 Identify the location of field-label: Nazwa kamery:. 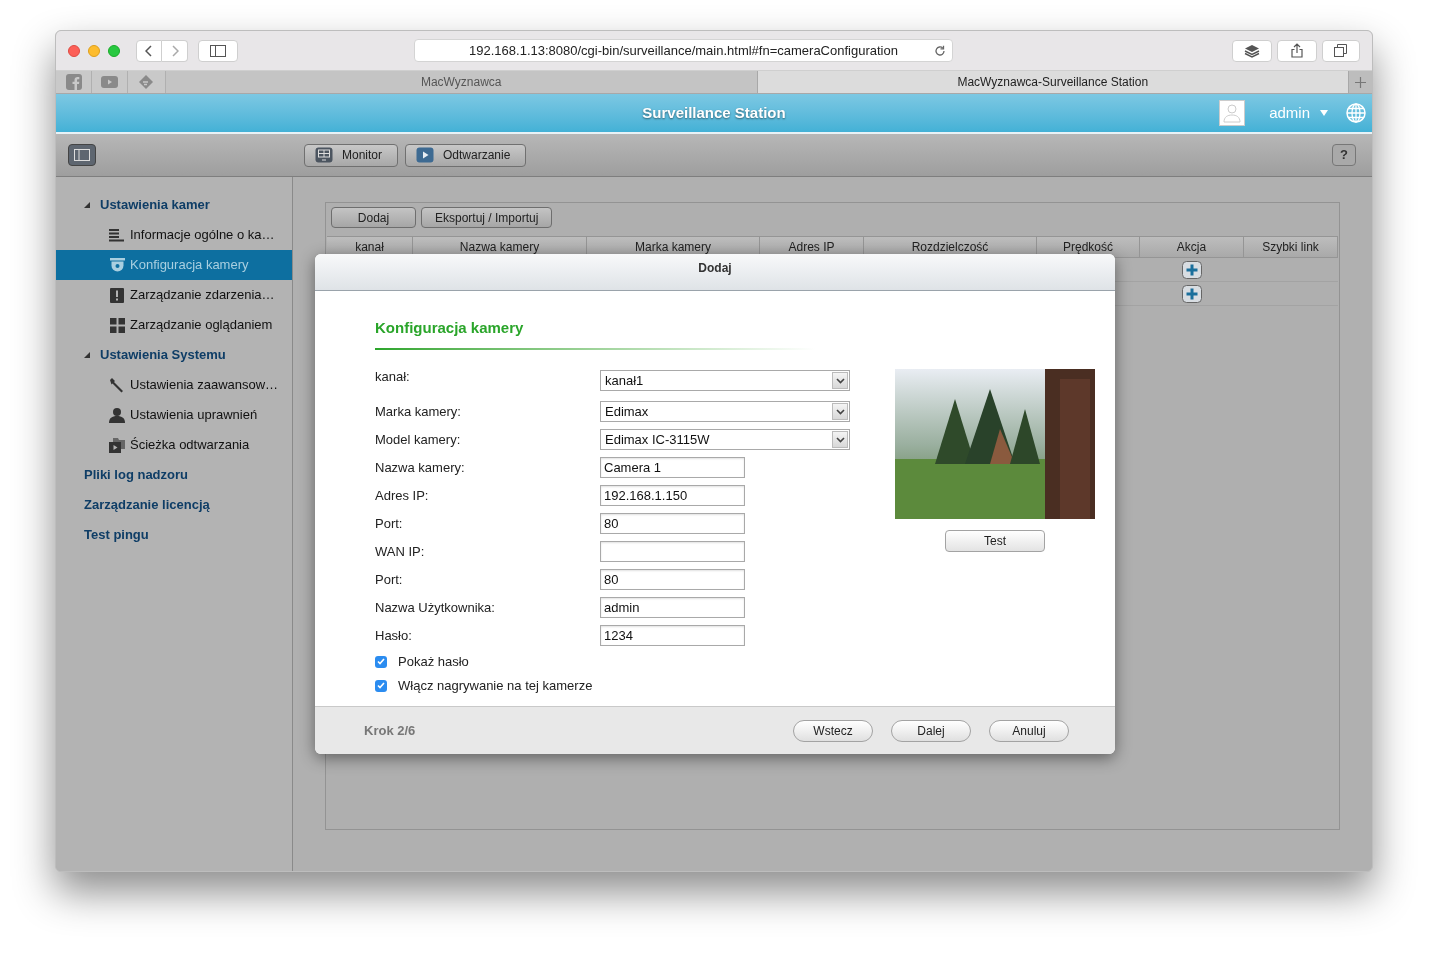
(420, 467).